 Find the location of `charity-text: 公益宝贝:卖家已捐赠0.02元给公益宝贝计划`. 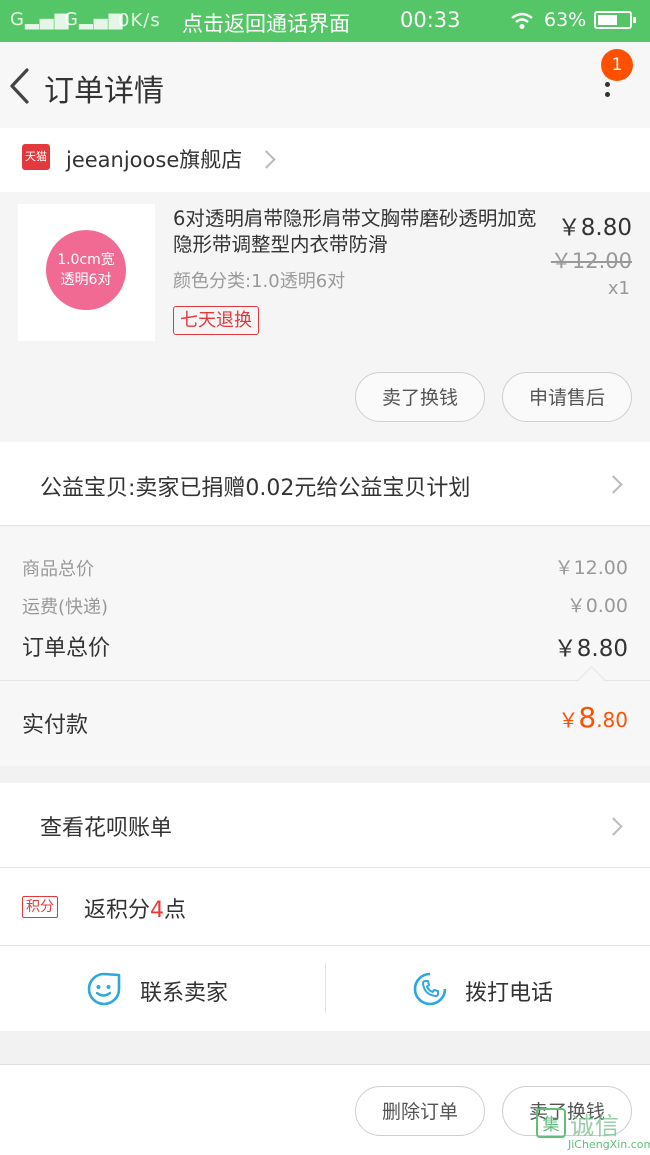

charity-text: 公益宝贝:卖家已捐赠0.02元给公益宝贝计划 is located at coordinates (255, 488).